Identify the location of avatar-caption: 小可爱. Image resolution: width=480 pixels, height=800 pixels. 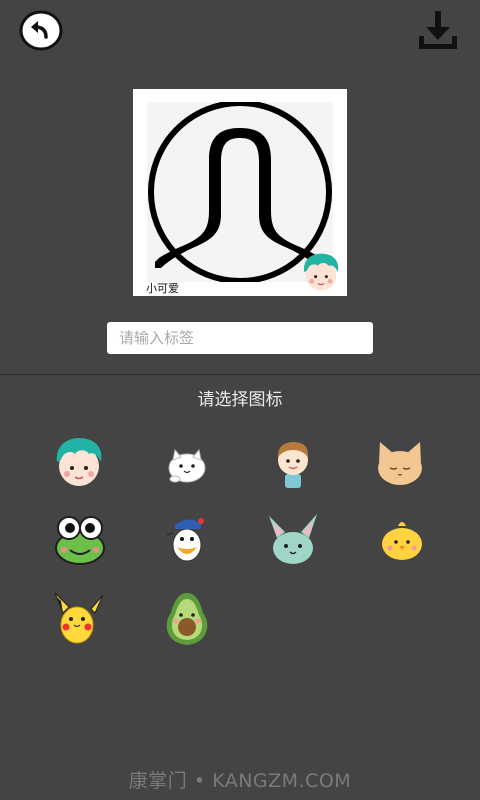
(162, 288).